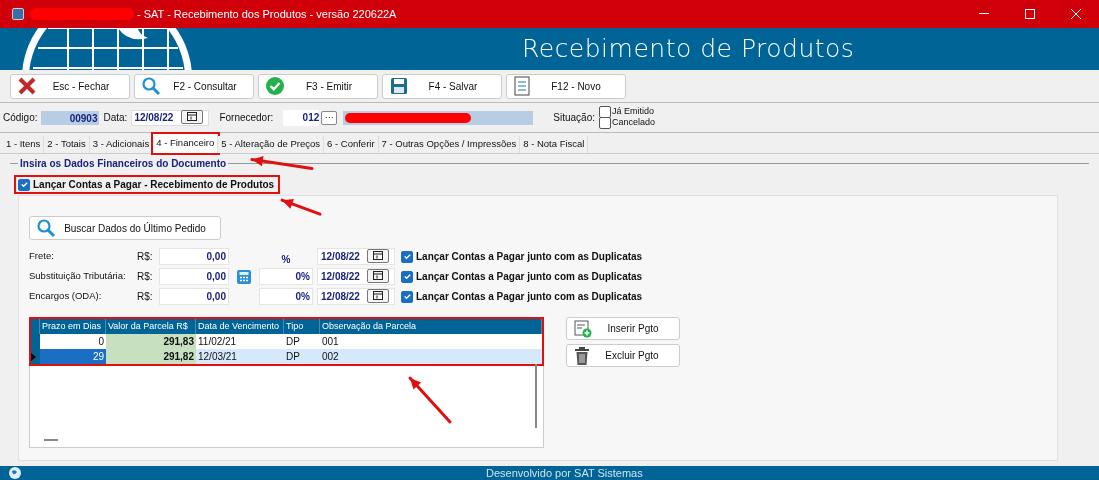  I want to click on toolbar-button: F12 - Novo, so click(566, 86).